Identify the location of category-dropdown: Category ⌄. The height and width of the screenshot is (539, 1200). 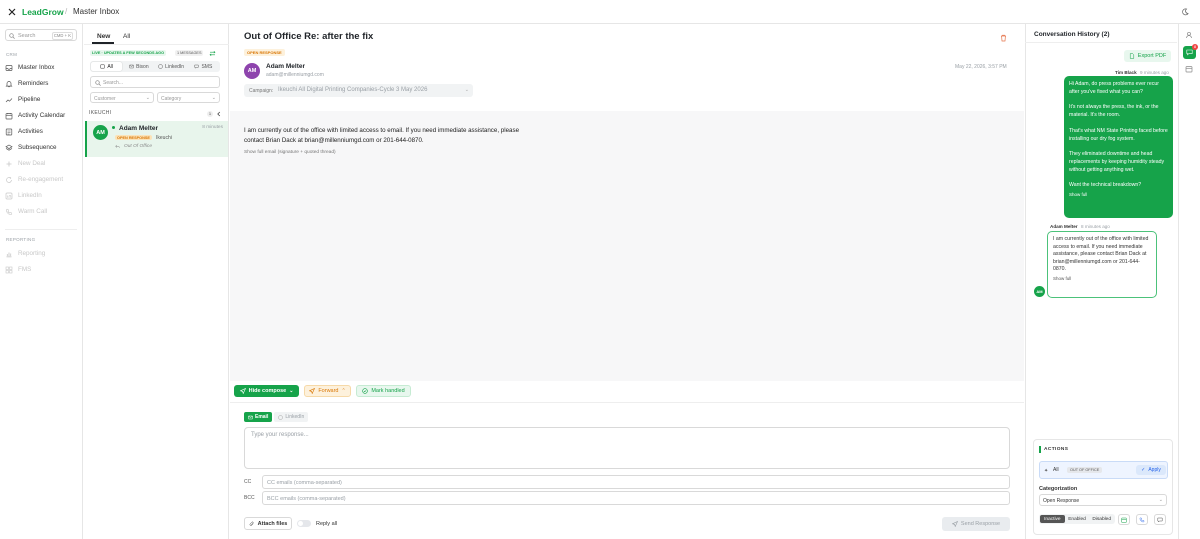
(188, 97).